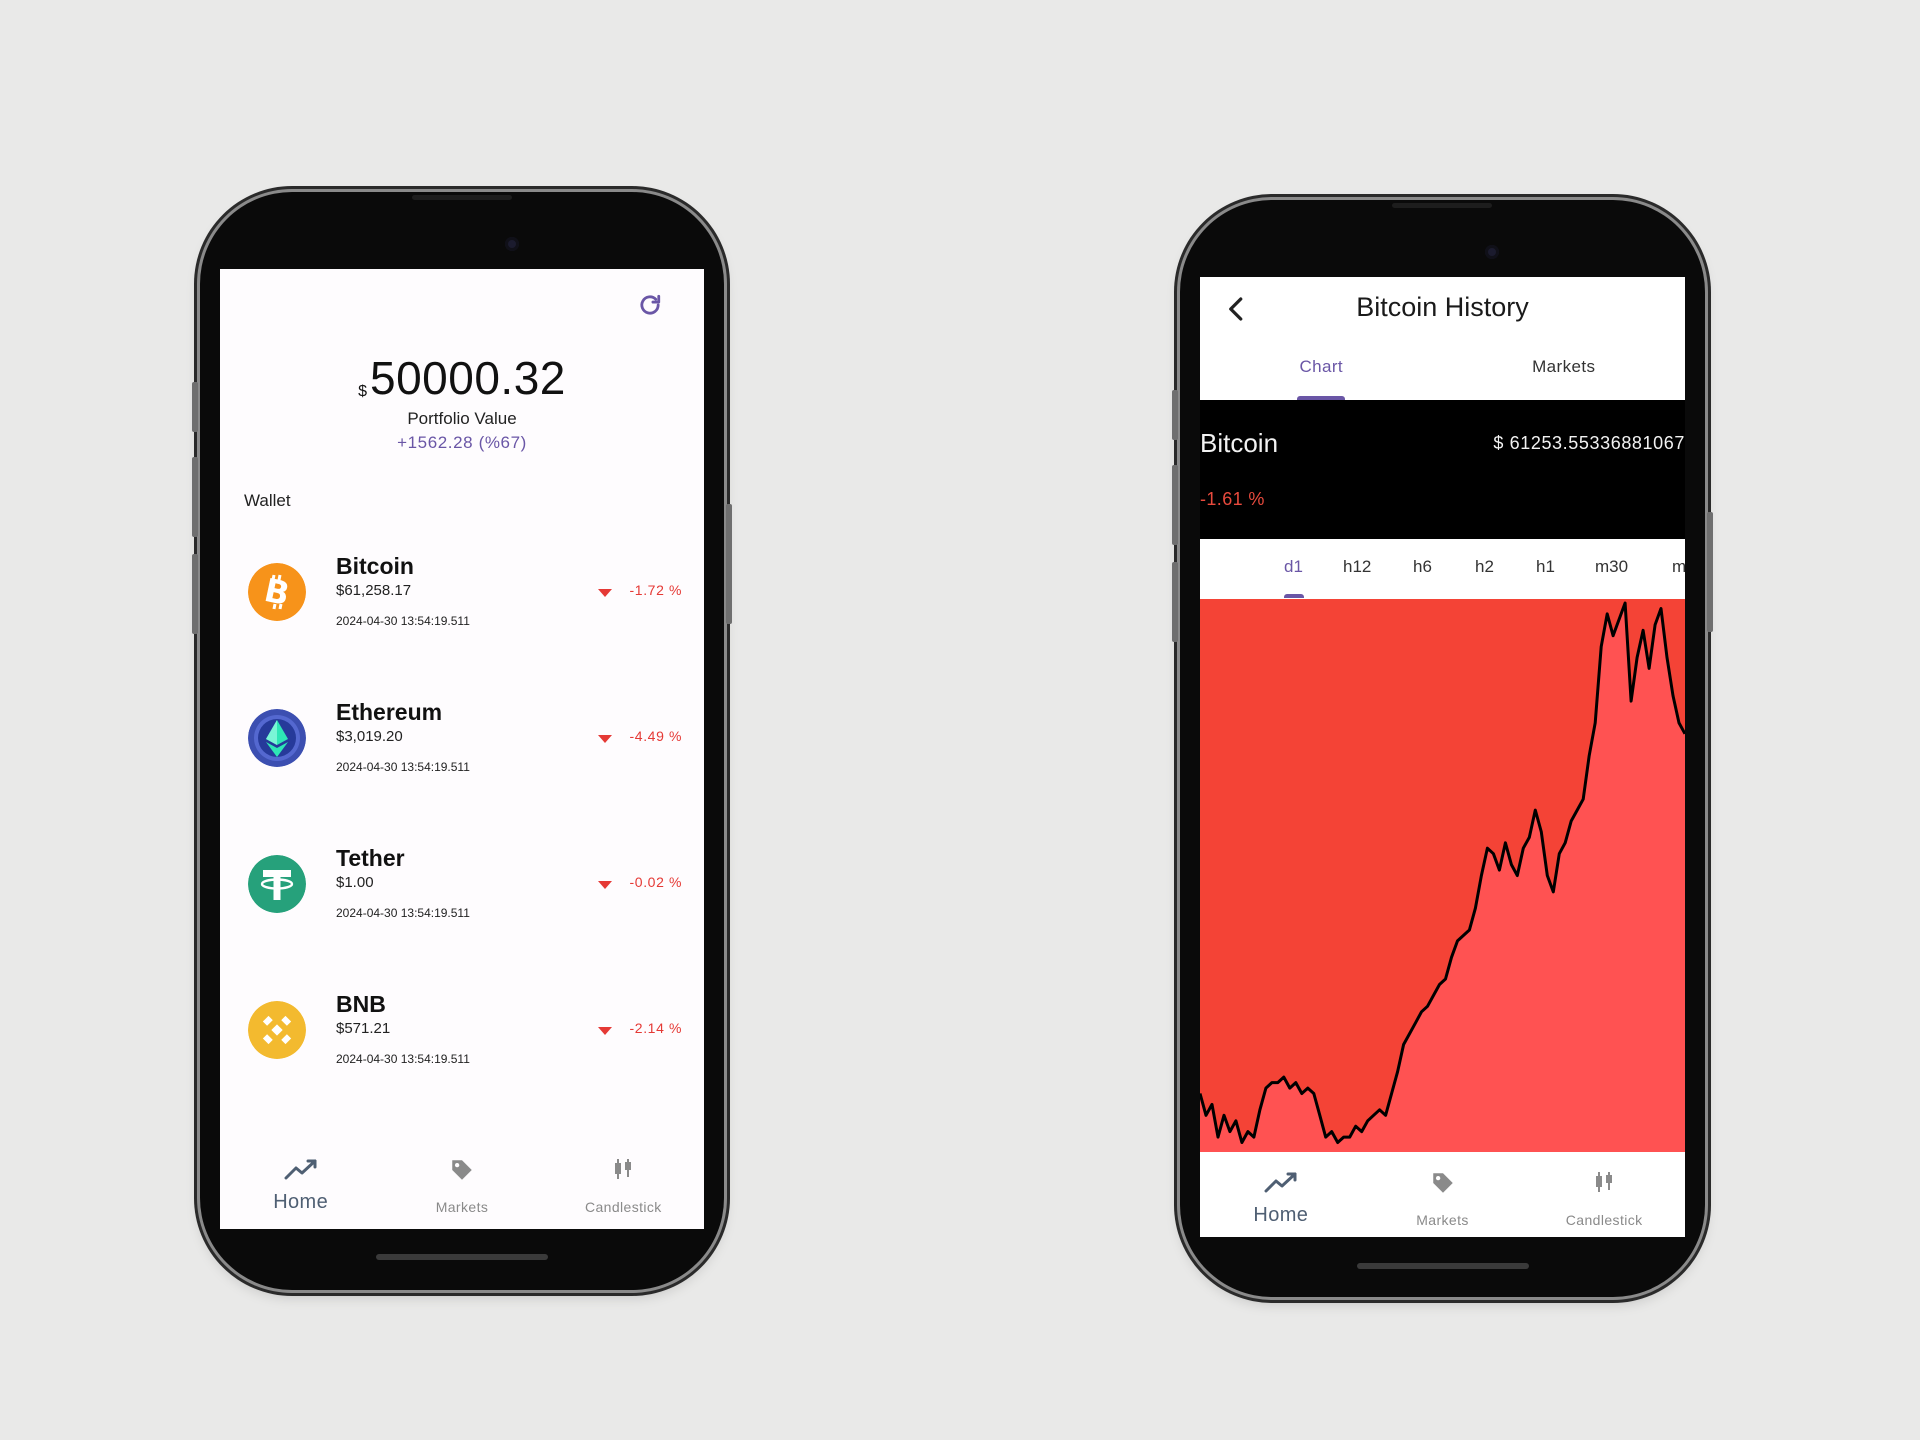 The image size is (1920, 1440). I want to click on tether-icon, so click(277, 884).